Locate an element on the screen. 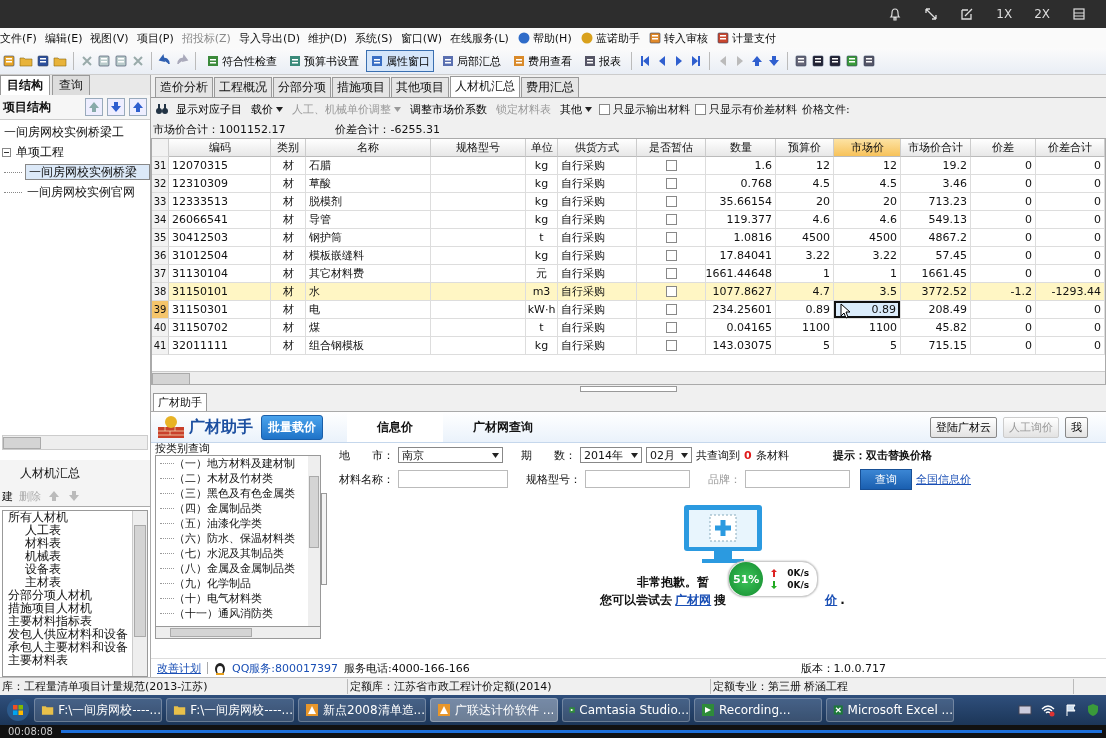 This screenshot has width=1106, height=738. category-item: （七）水泥及其制品类 is located at coordinates (229, 553).